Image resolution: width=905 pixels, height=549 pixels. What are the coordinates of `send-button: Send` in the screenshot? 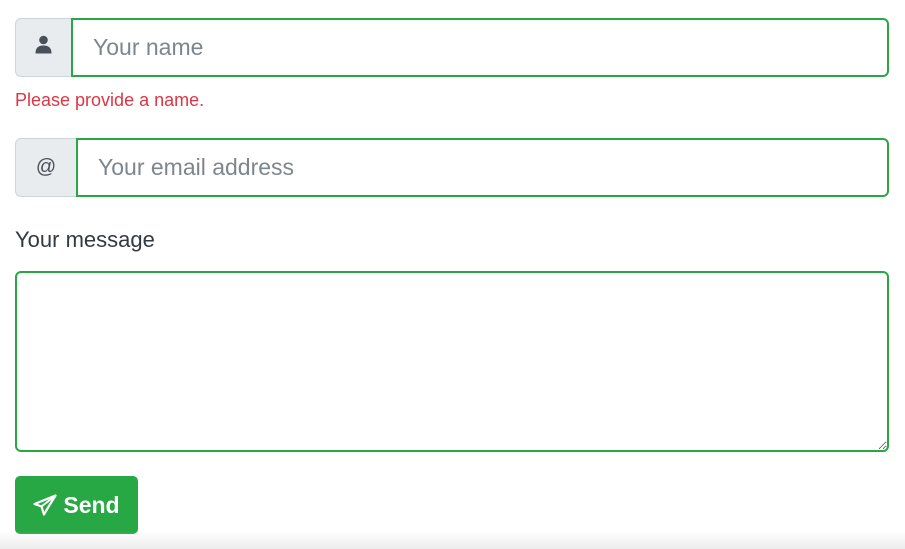 It's located at (76, 505).